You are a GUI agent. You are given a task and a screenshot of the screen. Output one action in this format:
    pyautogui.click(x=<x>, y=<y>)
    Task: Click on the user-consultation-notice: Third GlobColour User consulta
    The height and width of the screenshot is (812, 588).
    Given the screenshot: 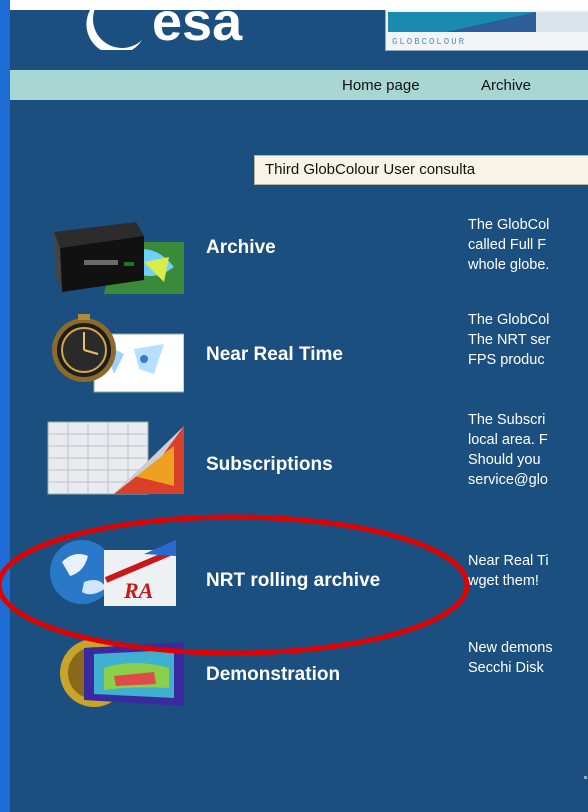 What is the action you would take?
    pyautogui.click(x=421, y=170)
    